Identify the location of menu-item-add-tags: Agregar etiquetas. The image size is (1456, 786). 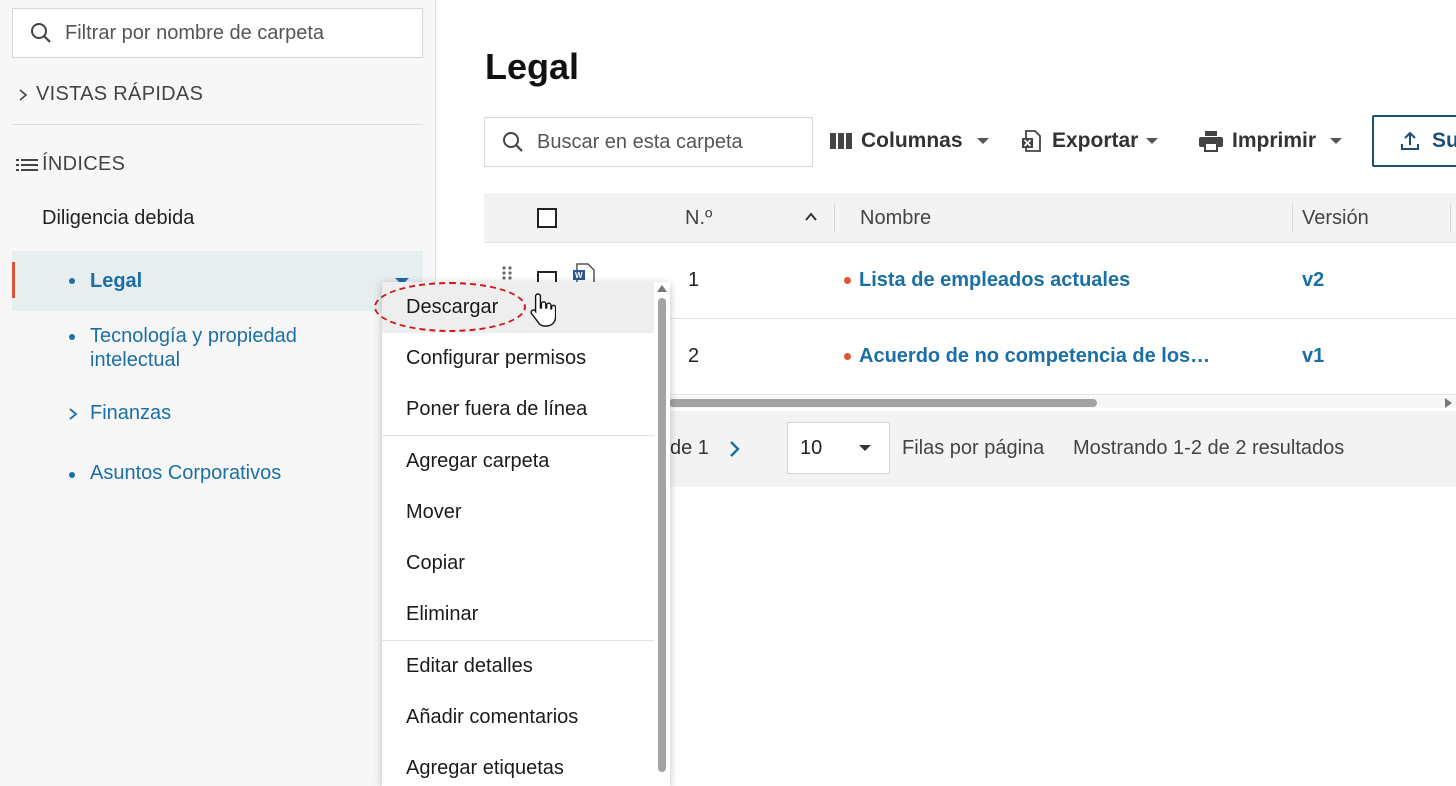
(518, 764).